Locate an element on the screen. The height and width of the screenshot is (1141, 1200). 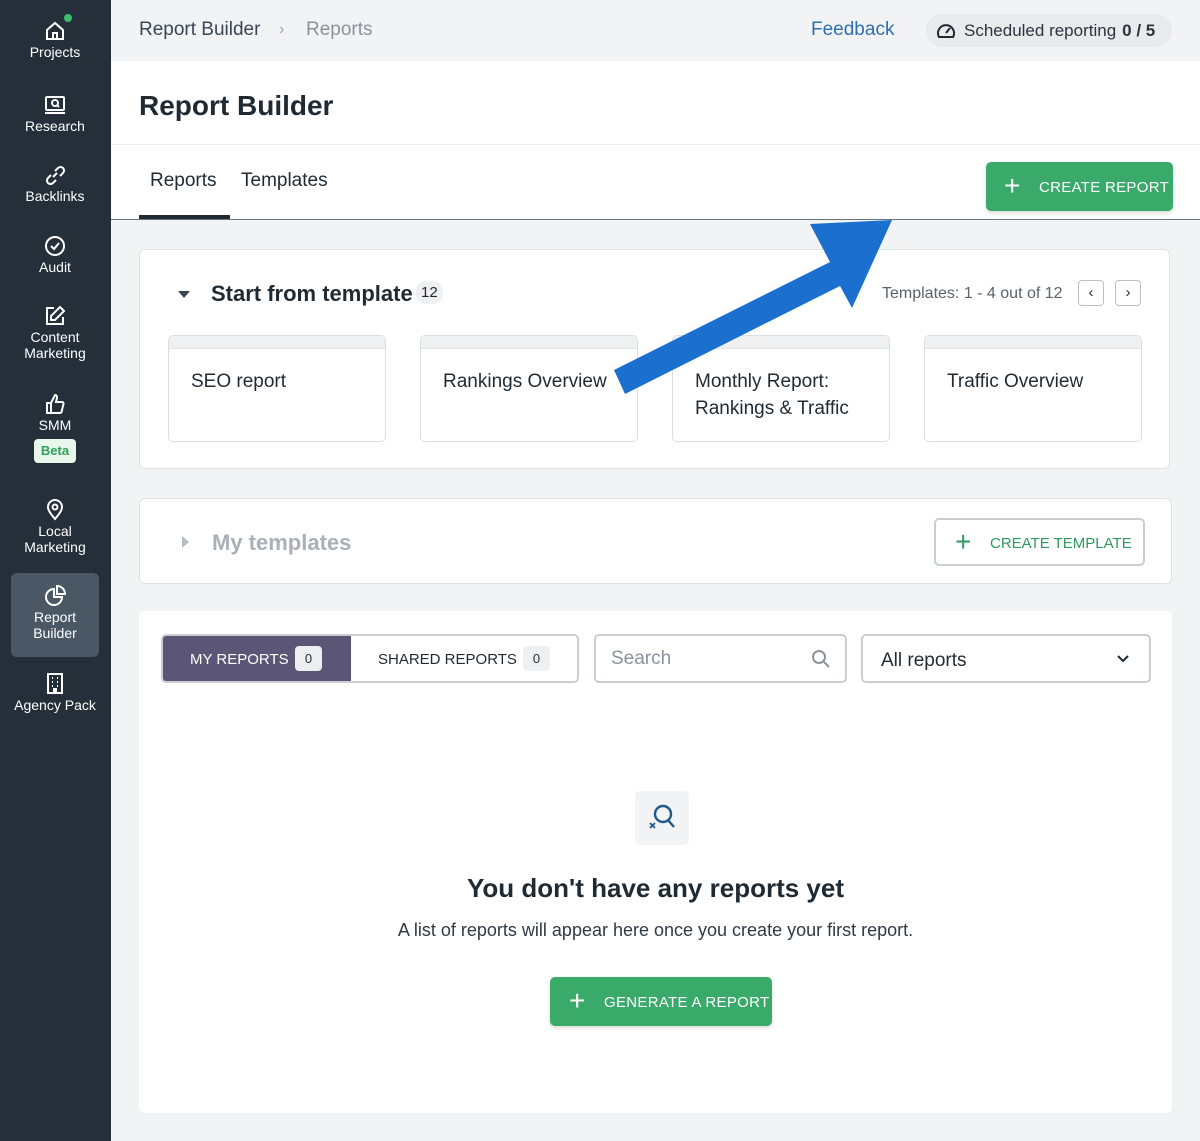
notification-dot is located at coordinates (68, 18).